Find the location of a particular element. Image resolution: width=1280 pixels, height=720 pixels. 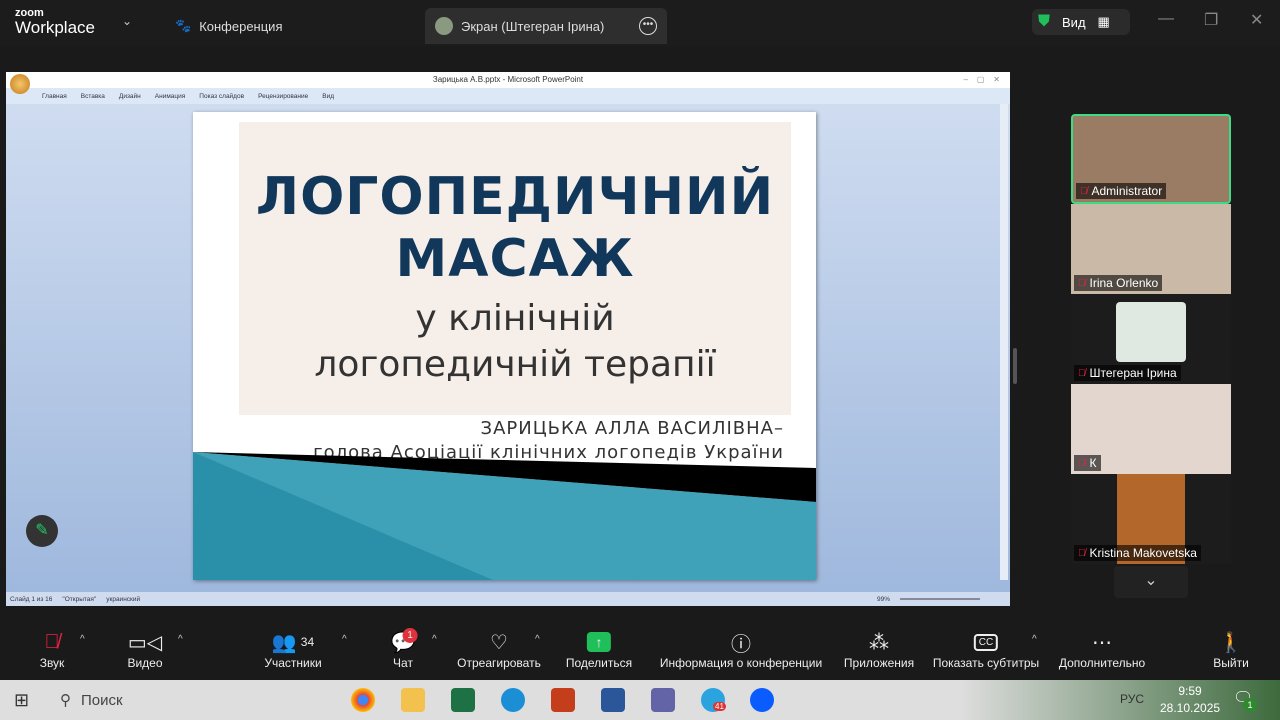

apps-button: ⁂ Приложения is located at coordinates (879, 649).